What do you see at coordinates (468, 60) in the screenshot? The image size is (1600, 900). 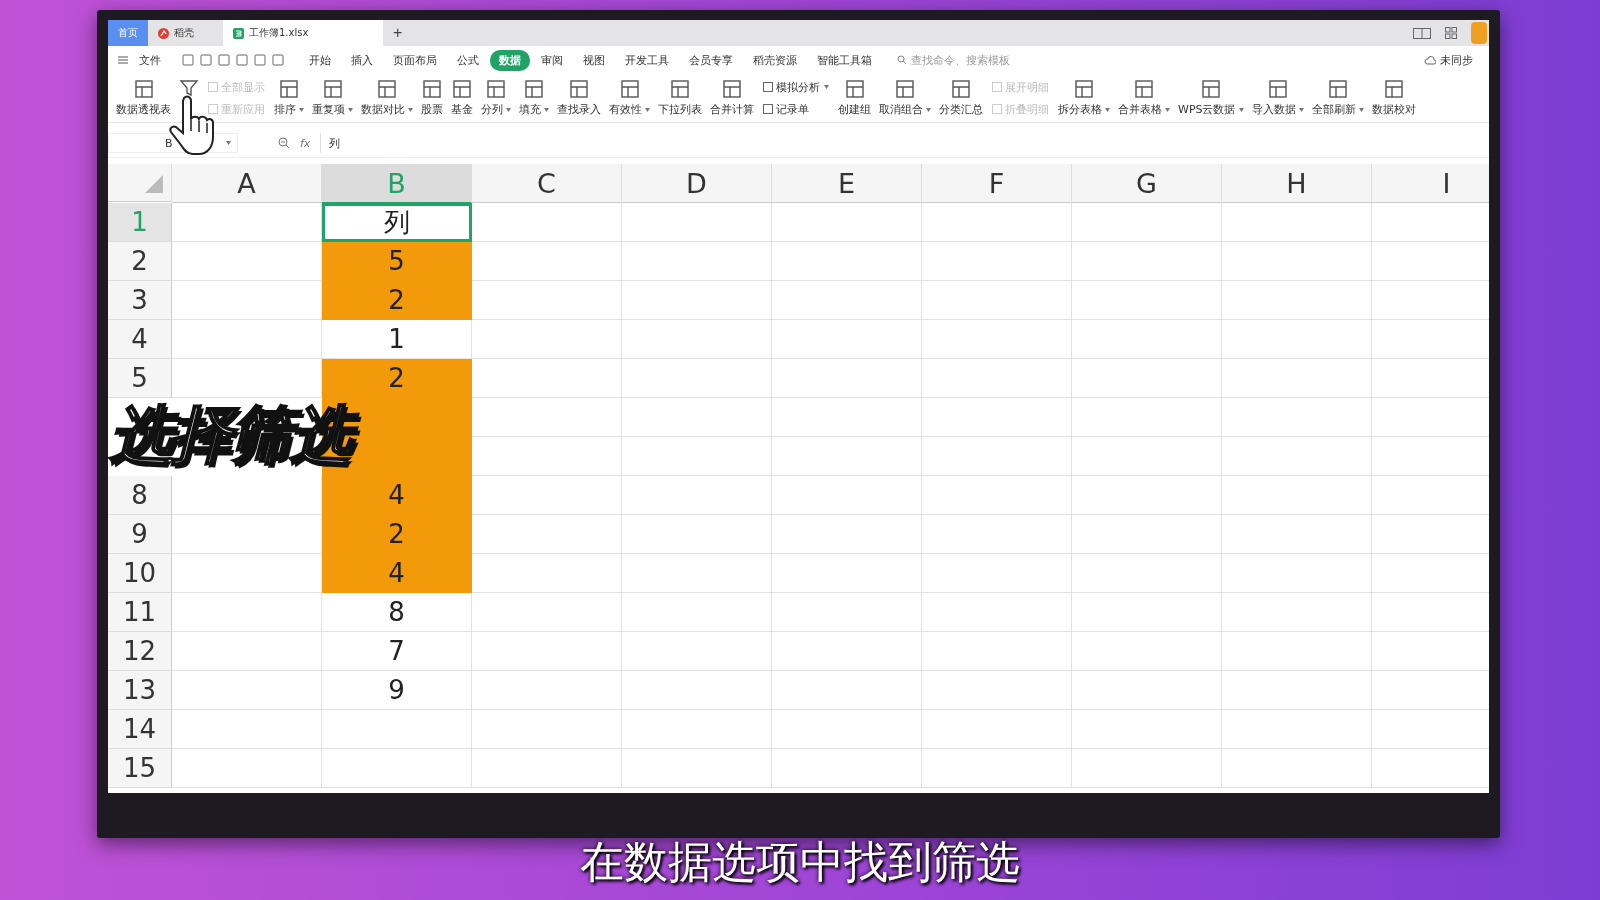 I see `menu-tab: 公式` at bounding box center [468, 60].